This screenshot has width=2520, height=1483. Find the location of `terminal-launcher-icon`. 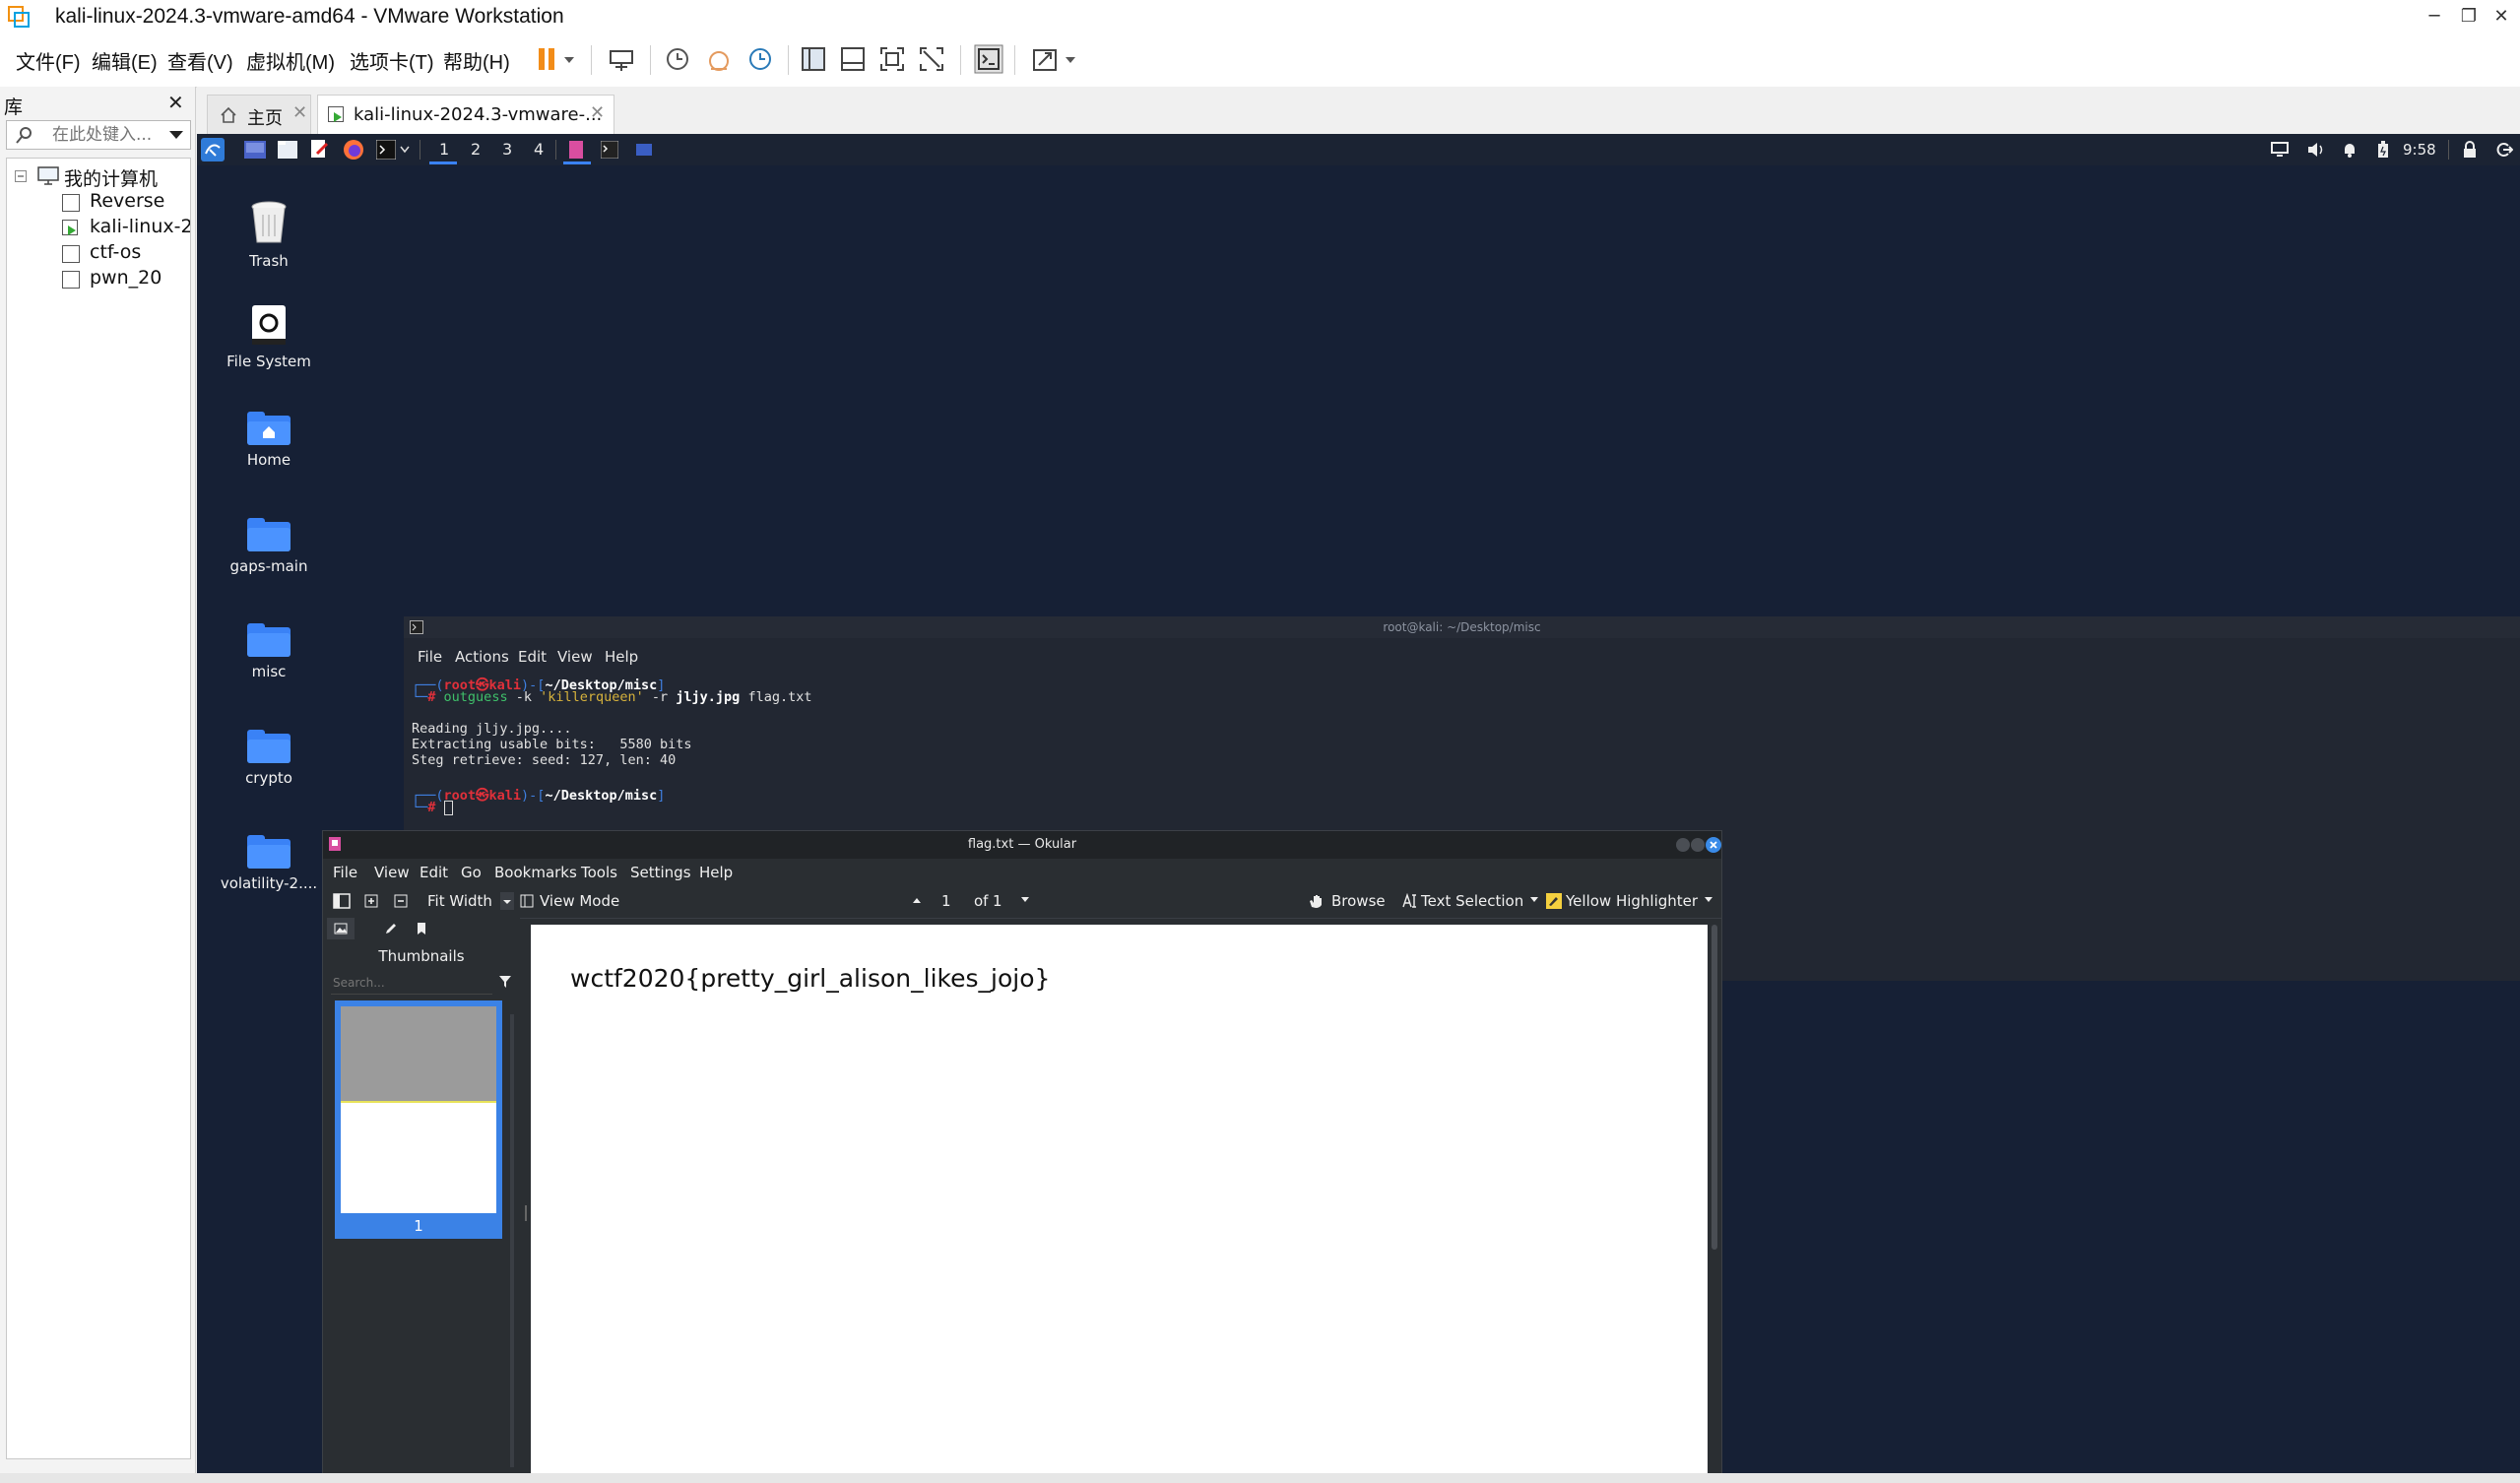

terminal-launcher-icon is located at coordinates (386, 150).